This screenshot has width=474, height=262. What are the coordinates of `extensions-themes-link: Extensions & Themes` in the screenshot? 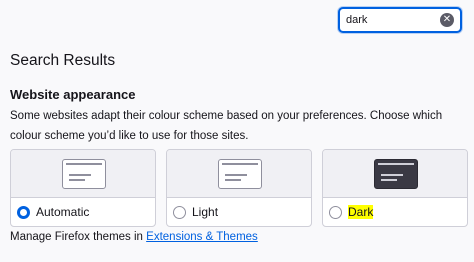 It's located at (202, 237).